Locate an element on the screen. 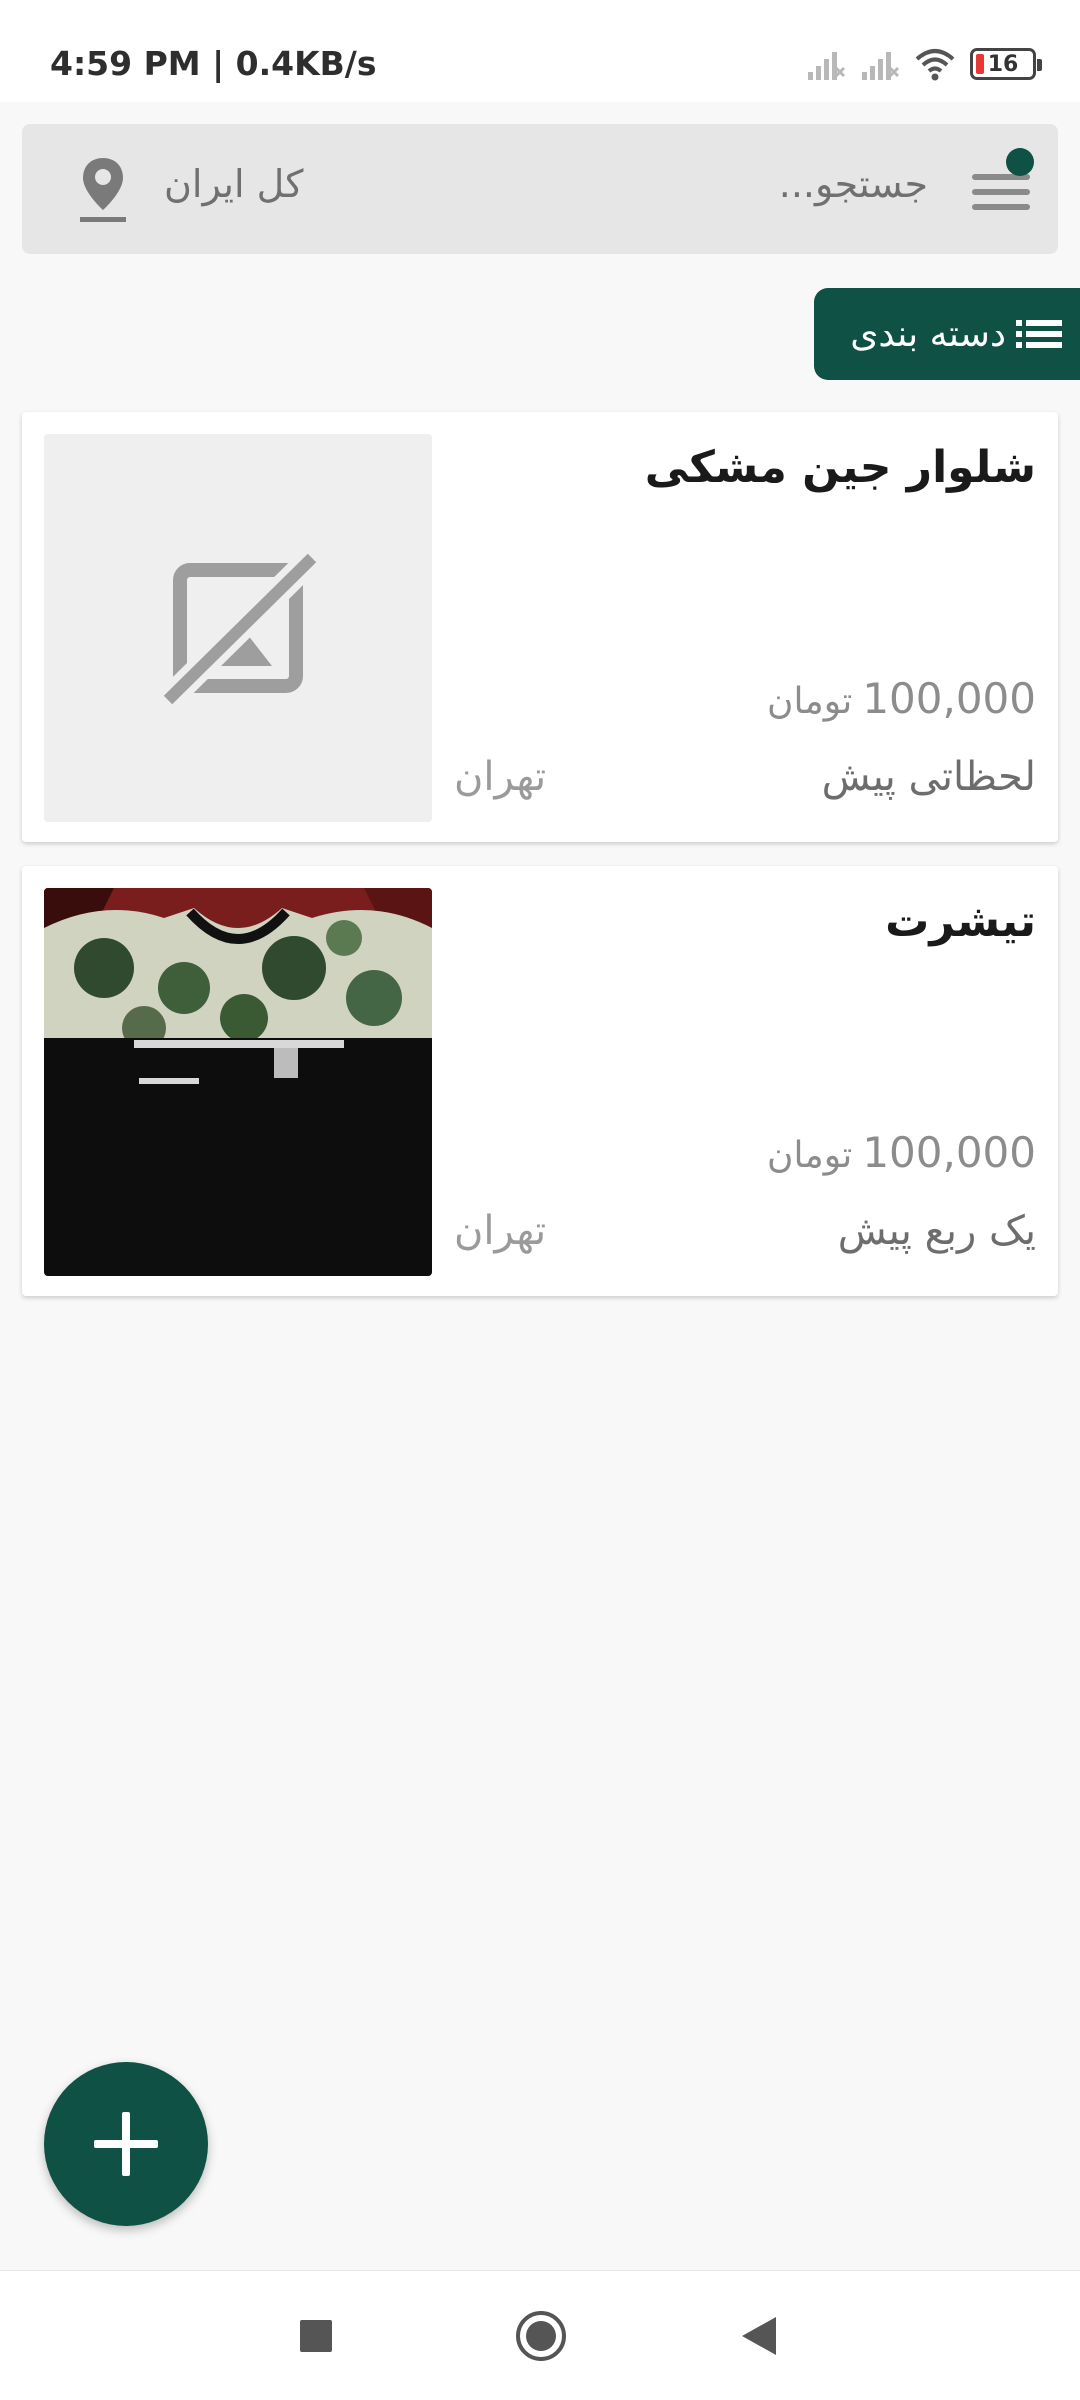 This screenshot has height=2400, width=1080. location-pin-icon is located at coordinates (103, 190).